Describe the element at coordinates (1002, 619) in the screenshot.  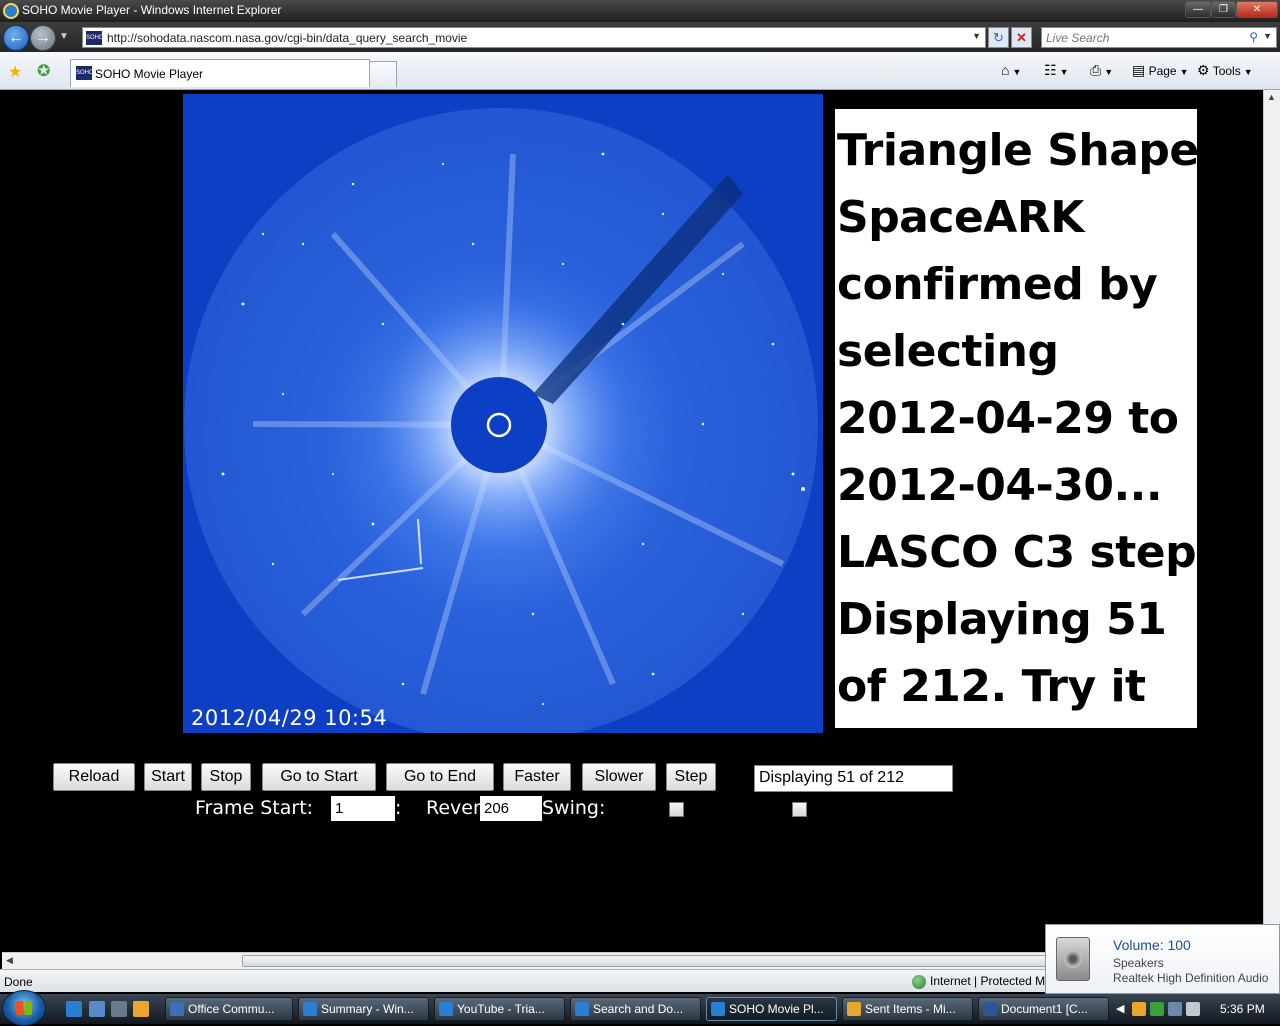
I see `note-line: Displaying 51` at that location.